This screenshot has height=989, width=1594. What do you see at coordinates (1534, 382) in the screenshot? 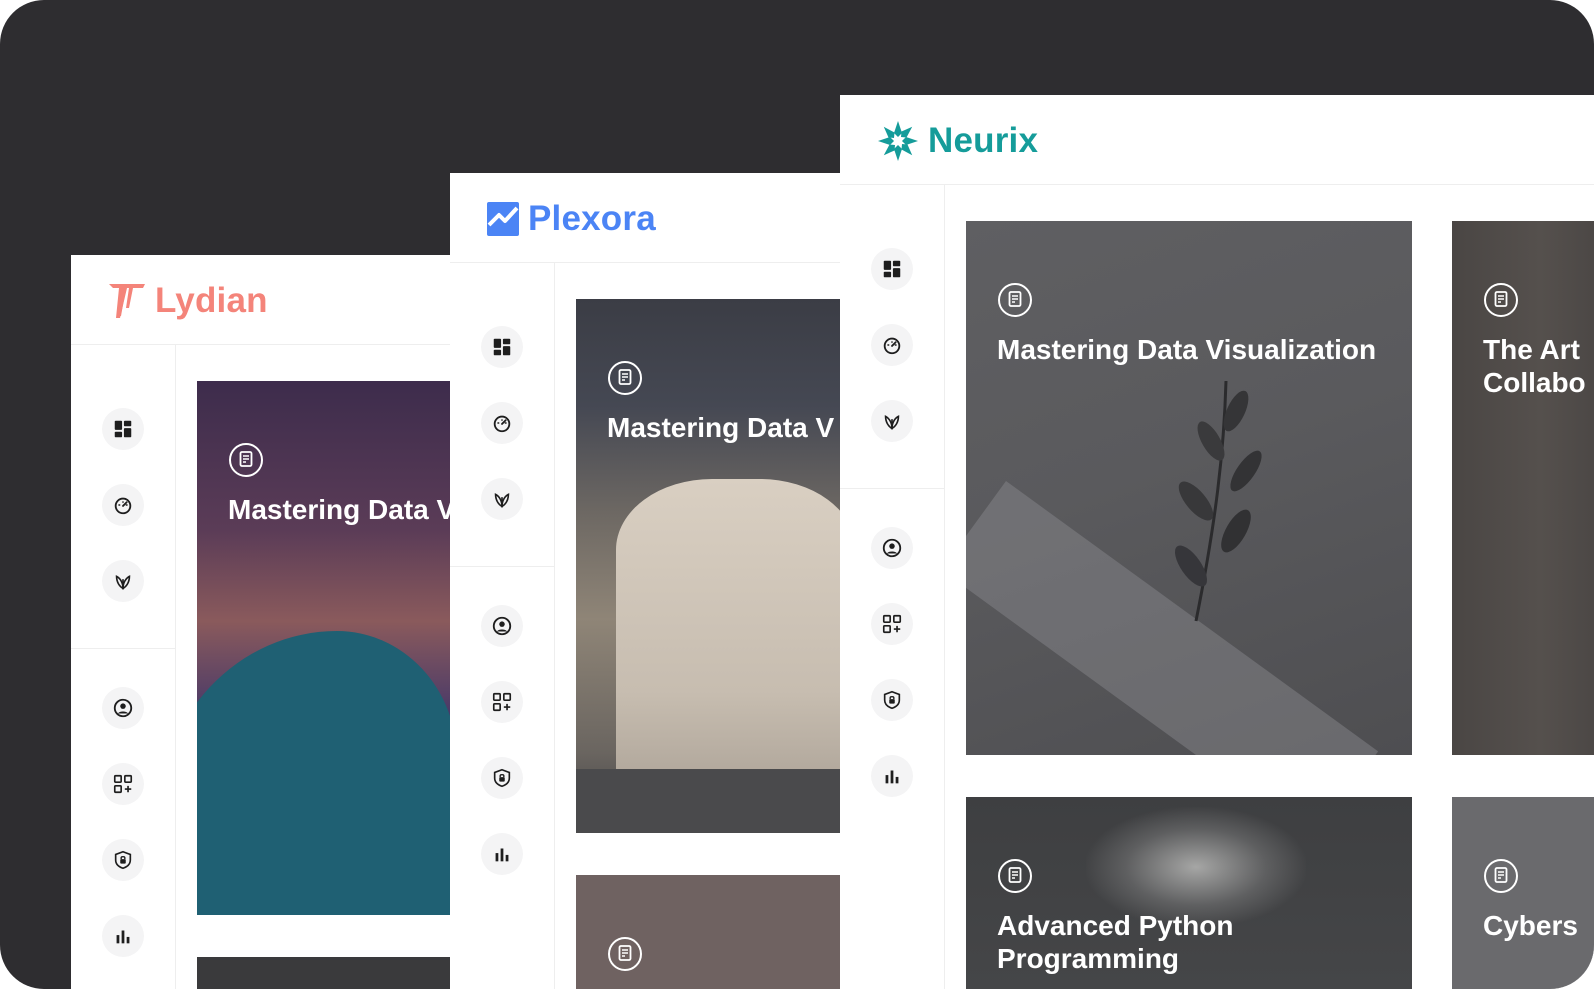
I see `course-title-line: Collabo` at bounding box center [1534, 382].